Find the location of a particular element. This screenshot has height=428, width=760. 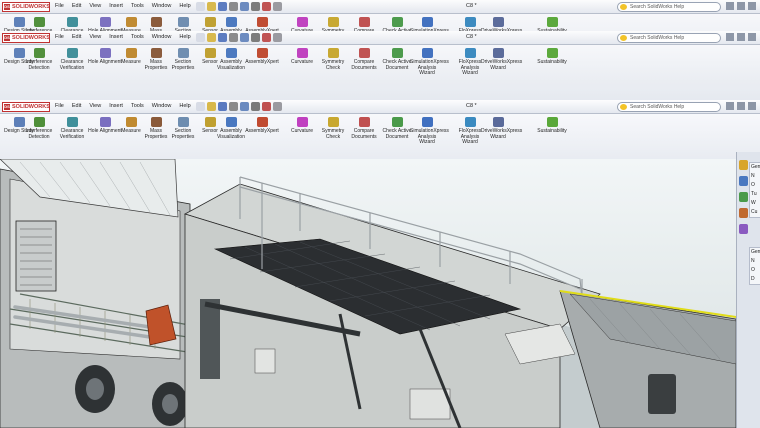

task-pane-tab-resources is located at coordinates (743, 165).